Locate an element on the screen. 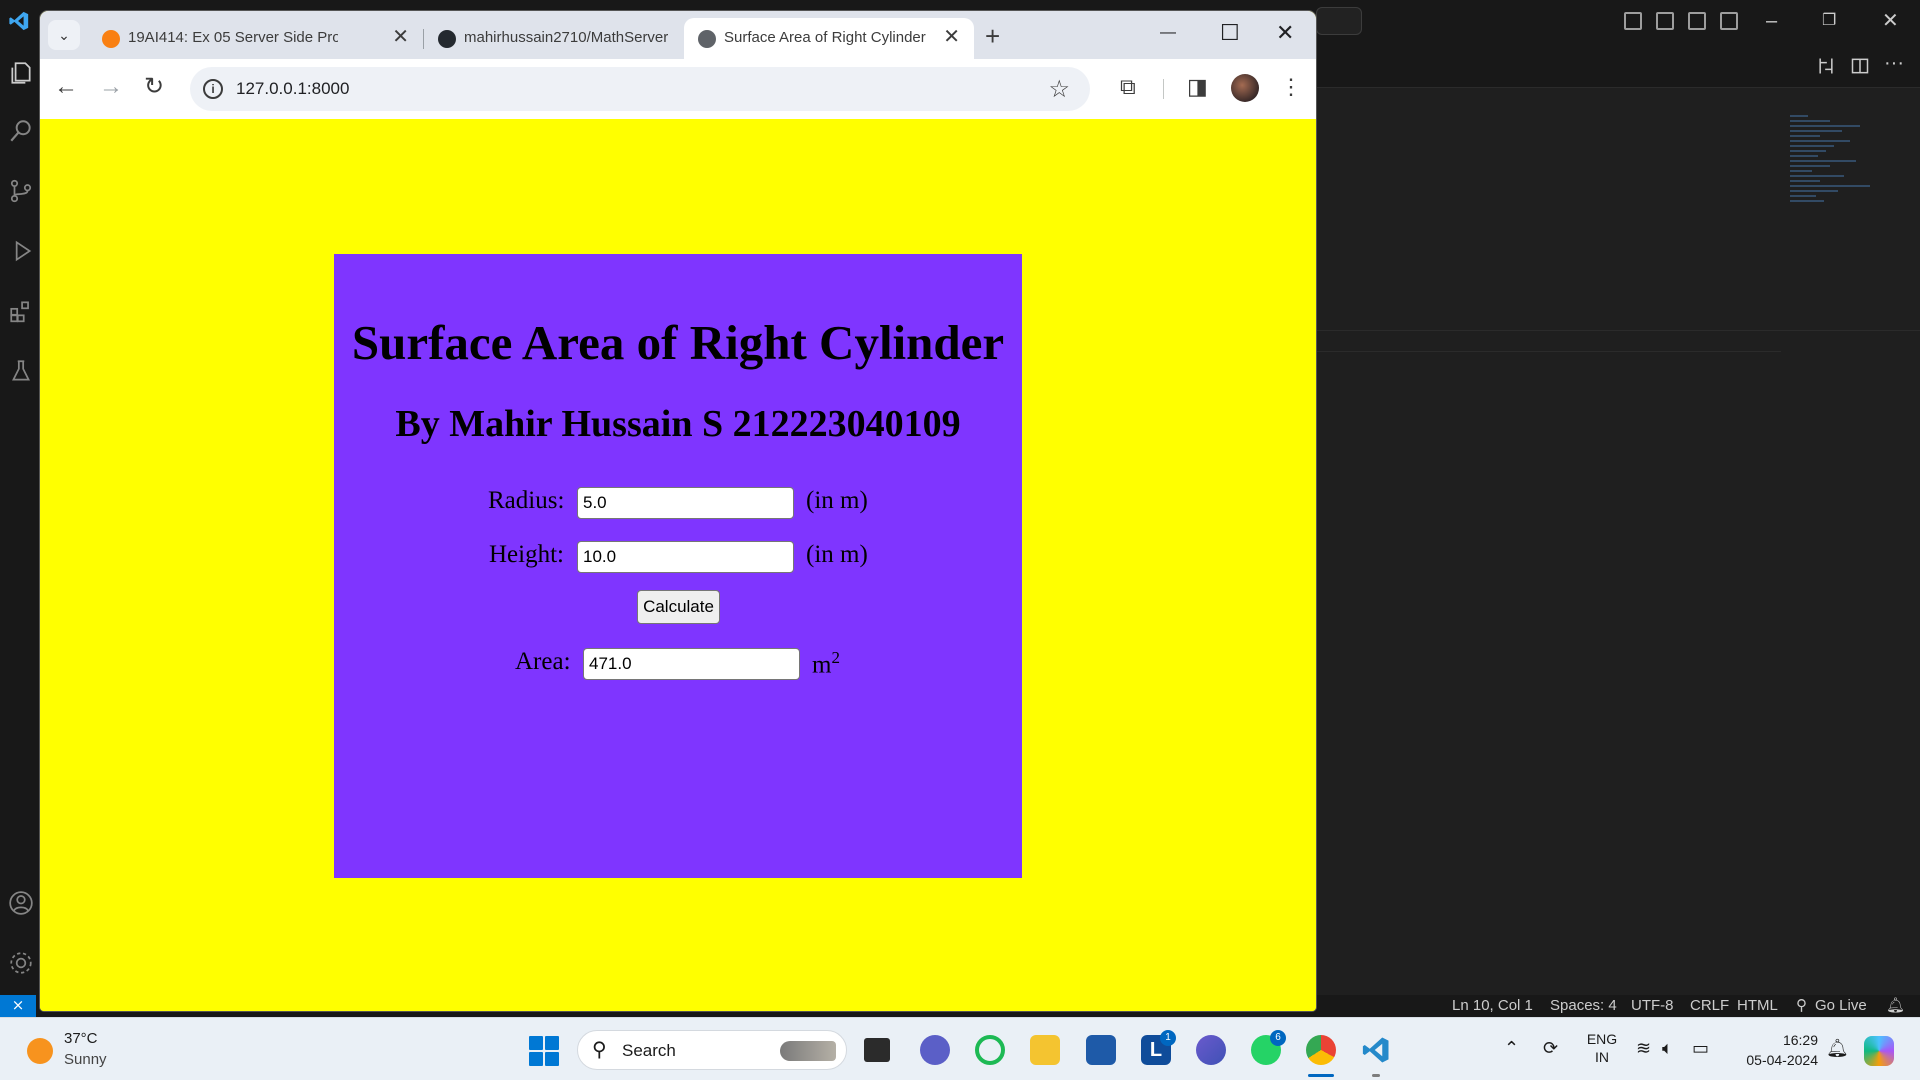 The height and width of the screenshot is (1080, 1920). minimize-icon: — is located at coordinates (1168, 33).